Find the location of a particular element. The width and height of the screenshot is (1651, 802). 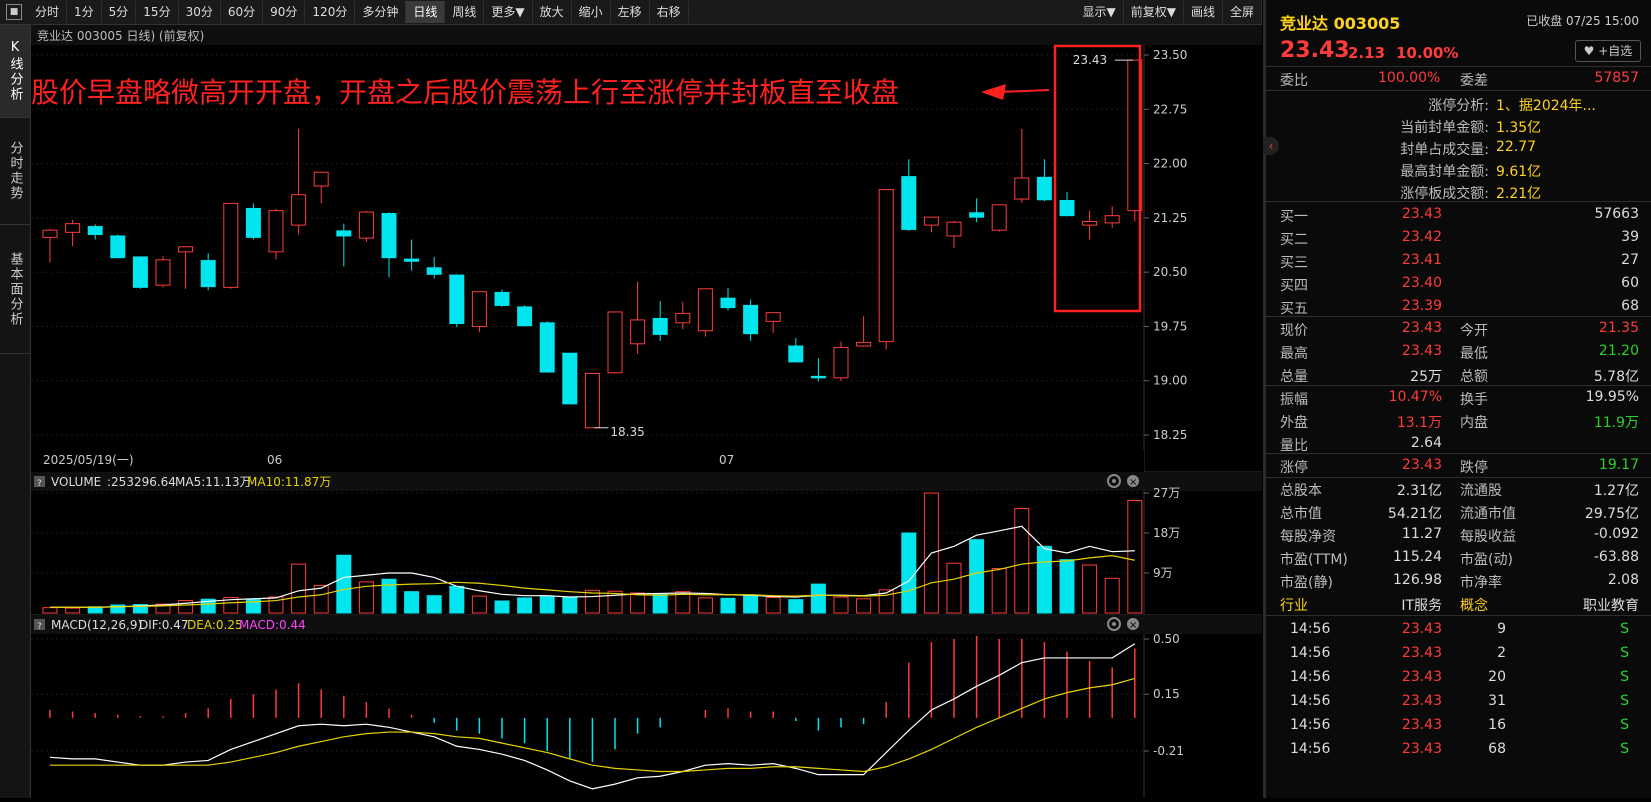

chart-action-button: 右移 is located at coordinates (669, 12).